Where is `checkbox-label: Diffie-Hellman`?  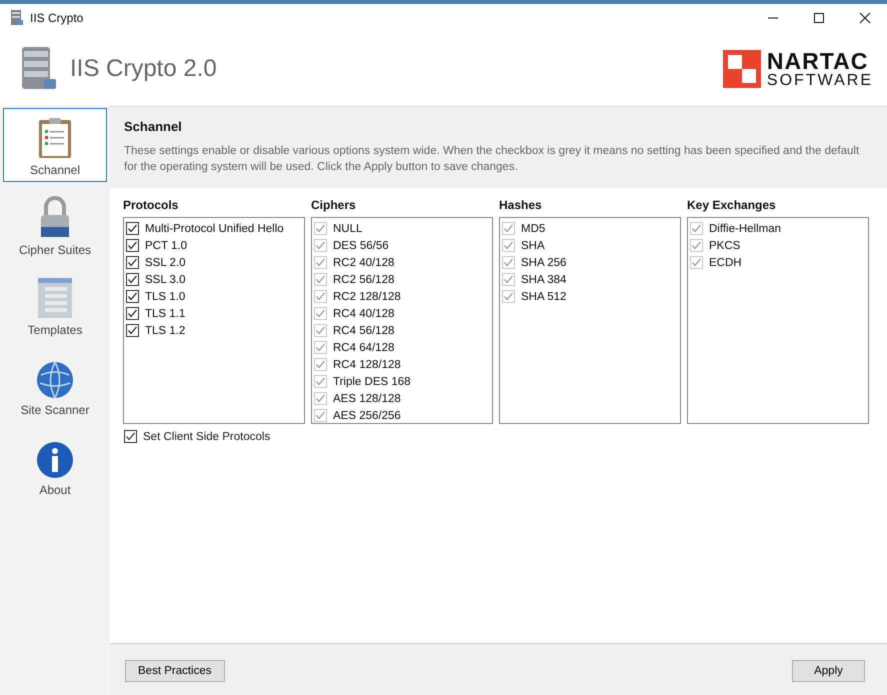 checkbox-label: Diffie-Hellman is located at coordinates (745, 228).